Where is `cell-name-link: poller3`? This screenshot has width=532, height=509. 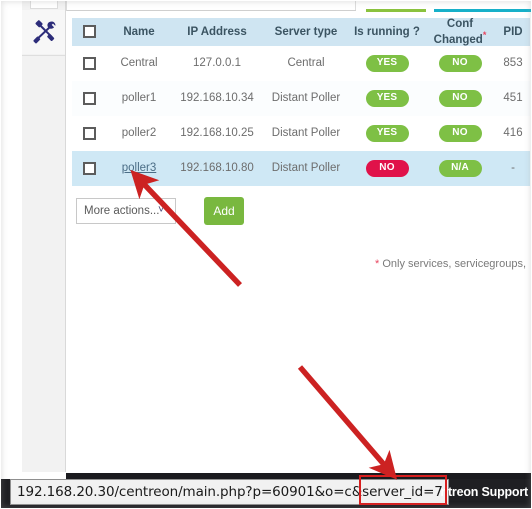 cell-name-link: poller3 is located at coordinates (139, 168).